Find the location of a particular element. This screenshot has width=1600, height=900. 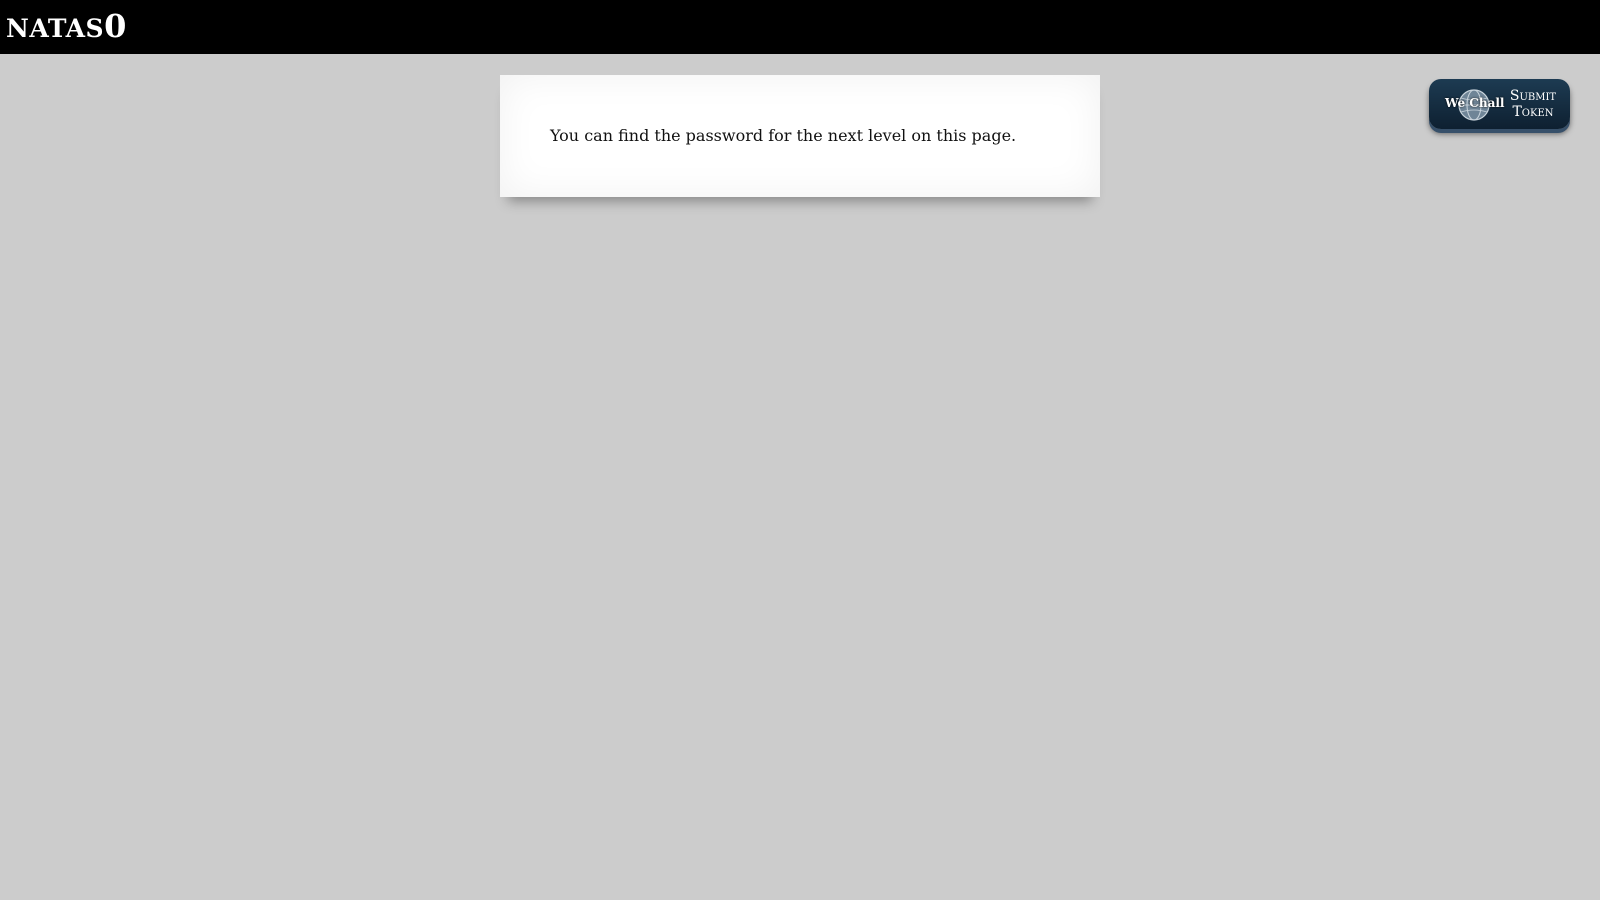

submit-token-label: Submit Token is located at coordinates (1533, 104).